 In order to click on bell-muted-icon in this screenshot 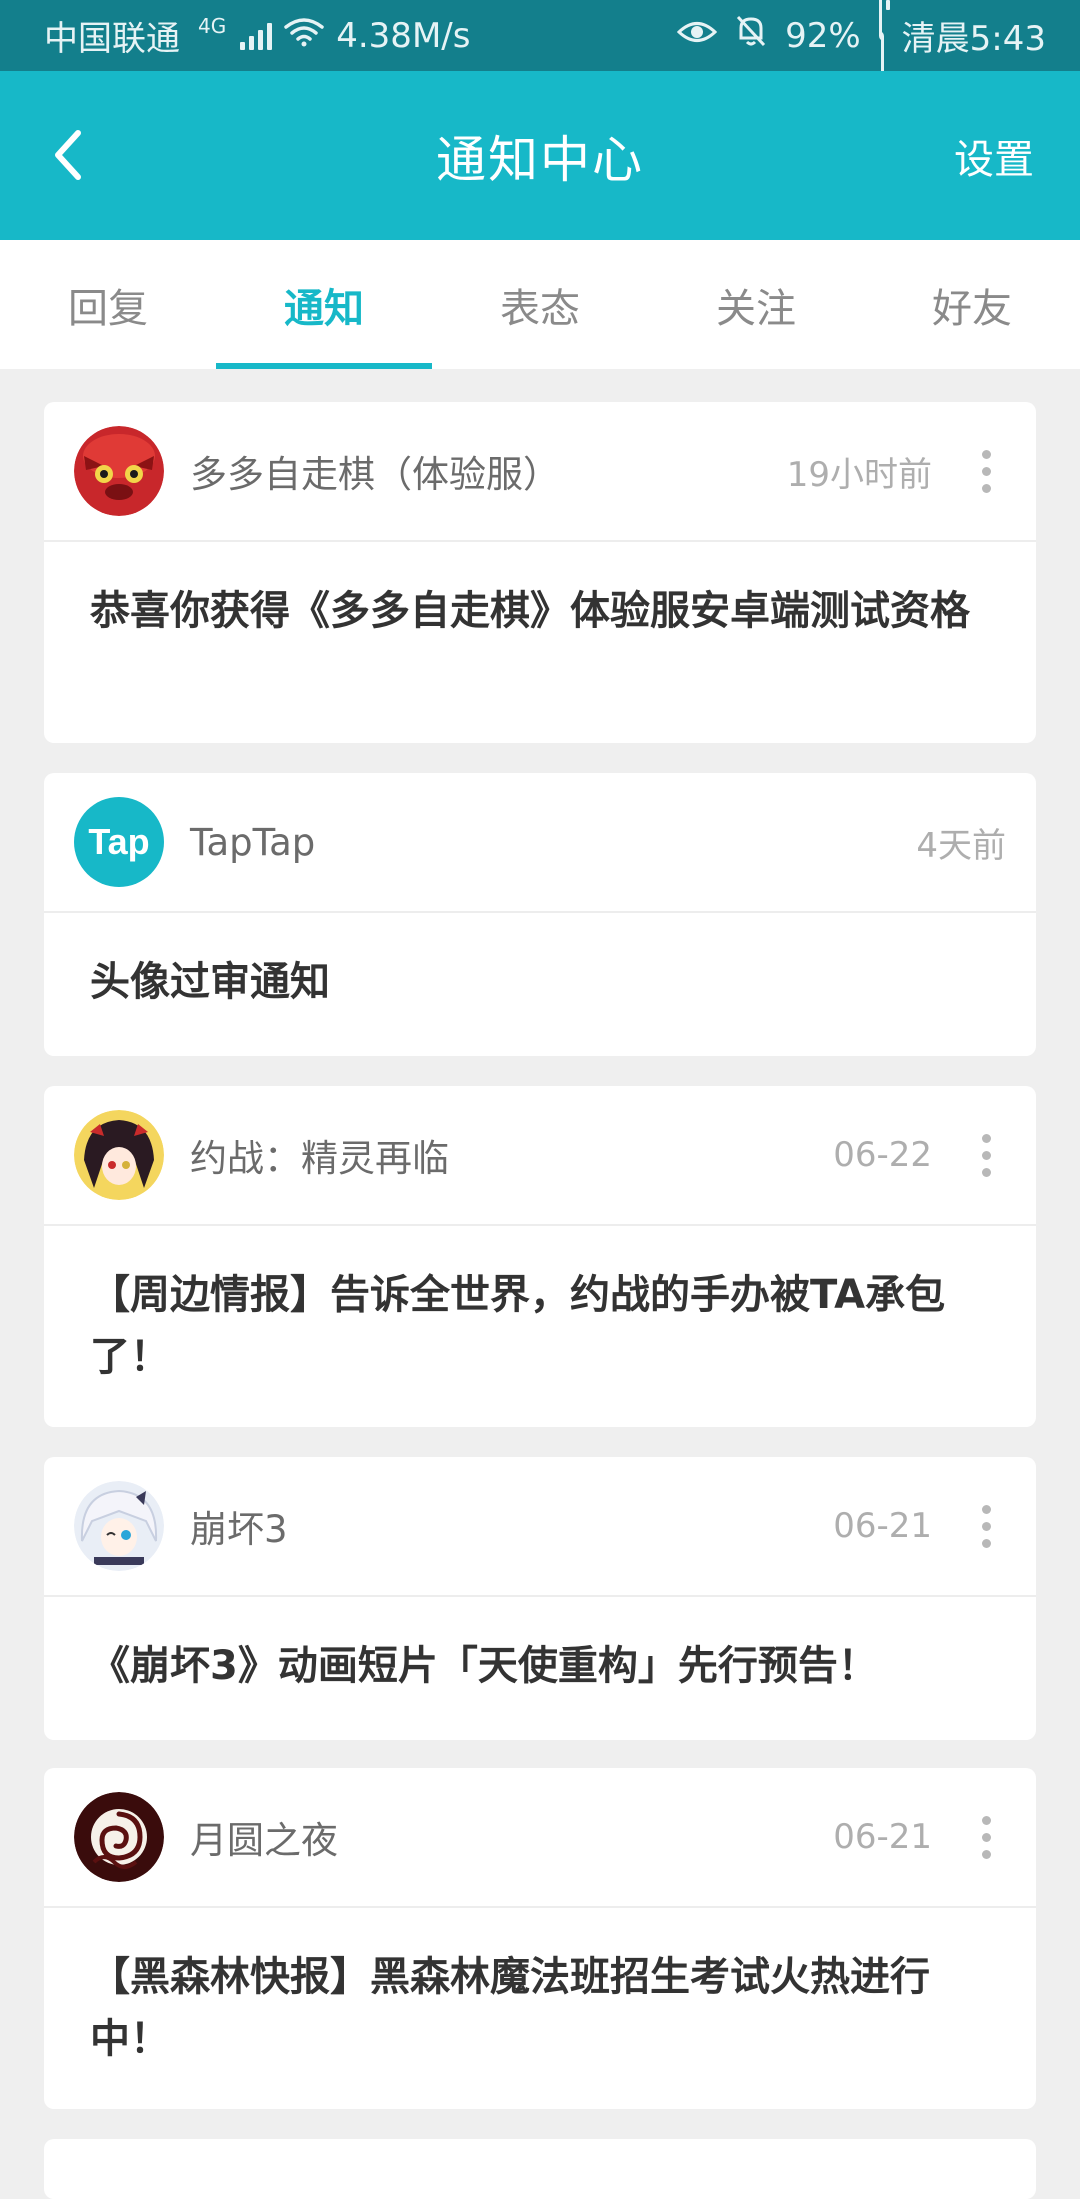, I will do `click(751, 35)`.